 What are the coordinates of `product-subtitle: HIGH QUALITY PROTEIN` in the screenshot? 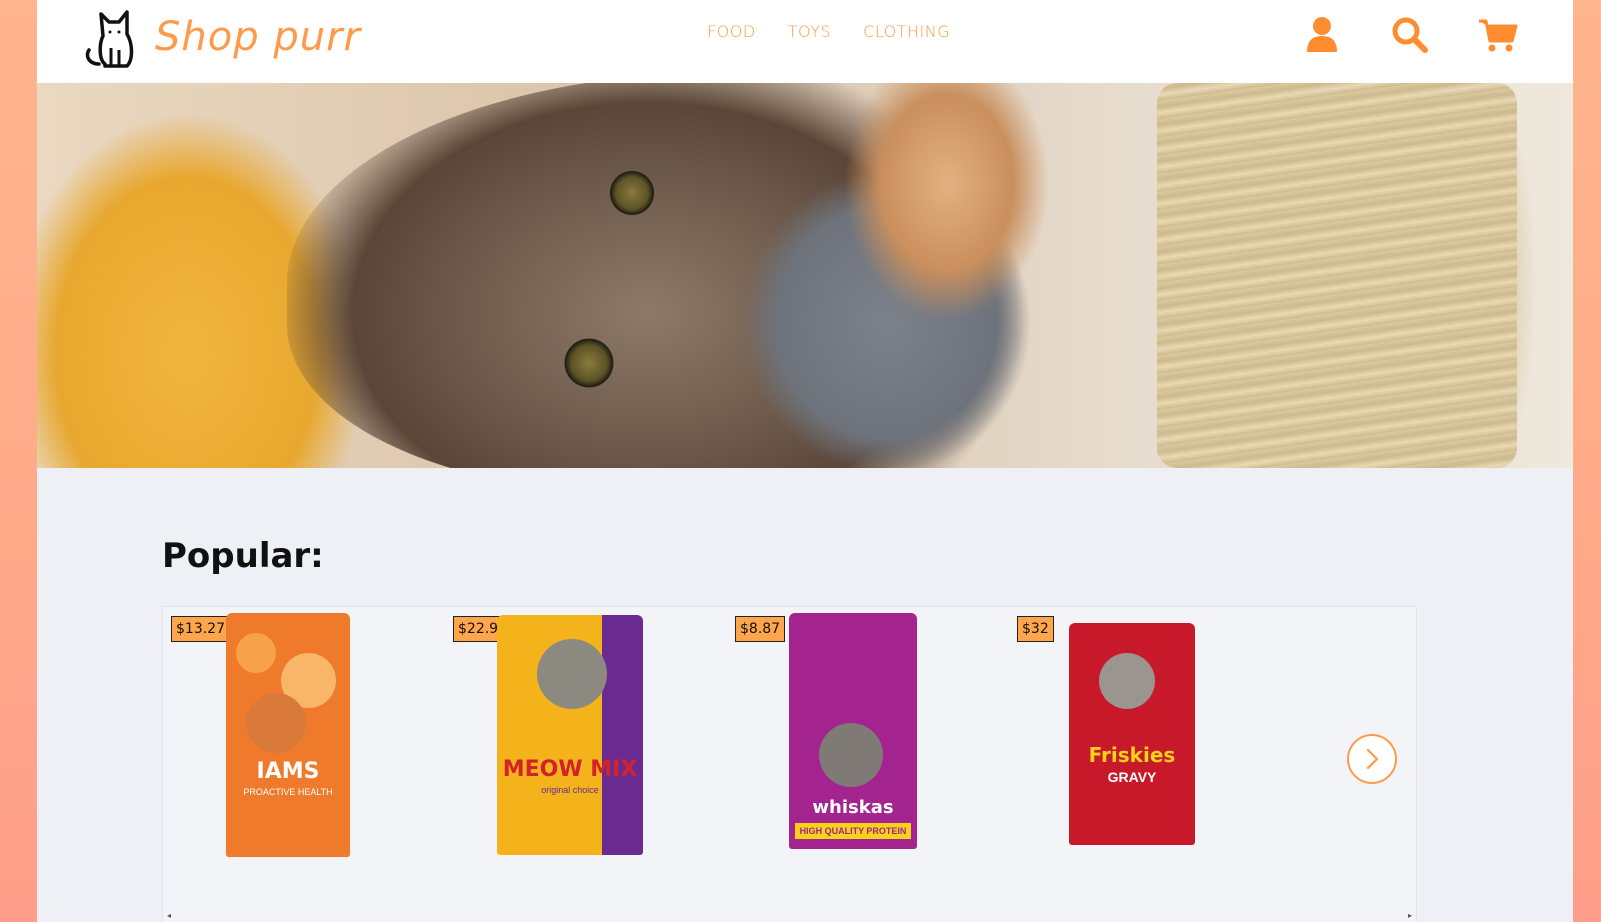 It's located at (853, 831).